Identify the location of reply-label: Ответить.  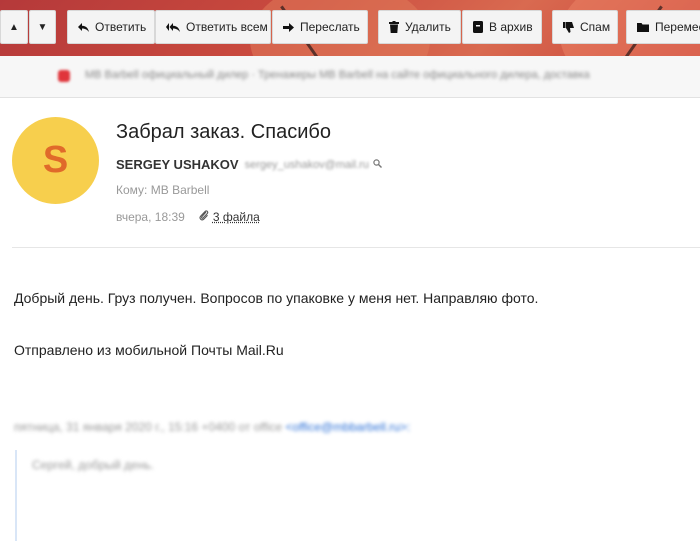
(121, 27).